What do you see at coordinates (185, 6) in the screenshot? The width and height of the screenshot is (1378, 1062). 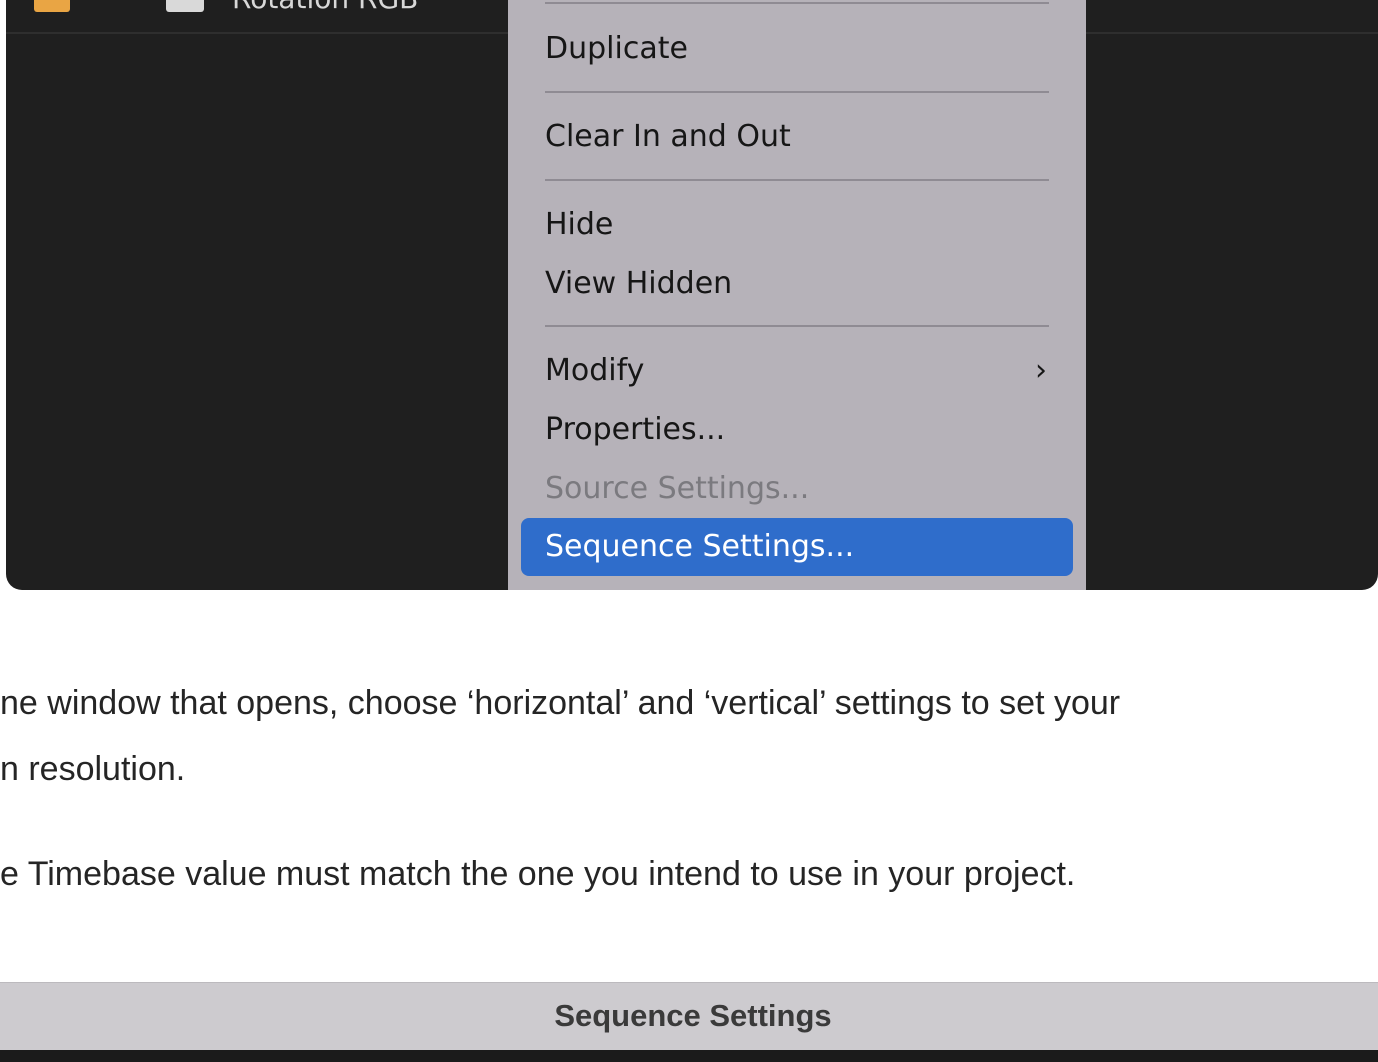 I see `sequence-icon` at bounding box center [185, 6].